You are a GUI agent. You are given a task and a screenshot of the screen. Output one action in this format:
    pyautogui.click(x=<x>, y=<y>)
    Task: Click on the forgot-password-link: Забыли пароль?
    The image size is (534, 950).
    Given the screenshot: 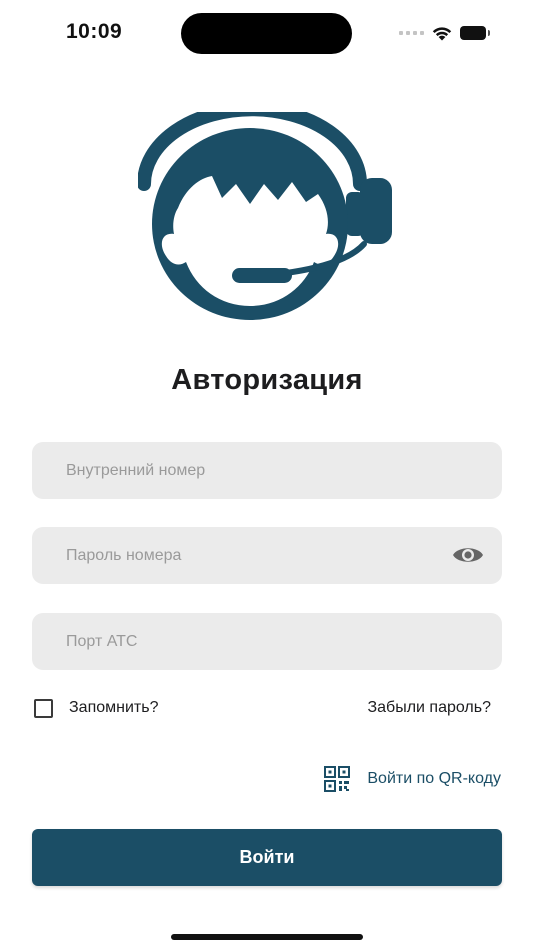 What is the action you would take?
    pyautogui.click(x=429, y=708)
    